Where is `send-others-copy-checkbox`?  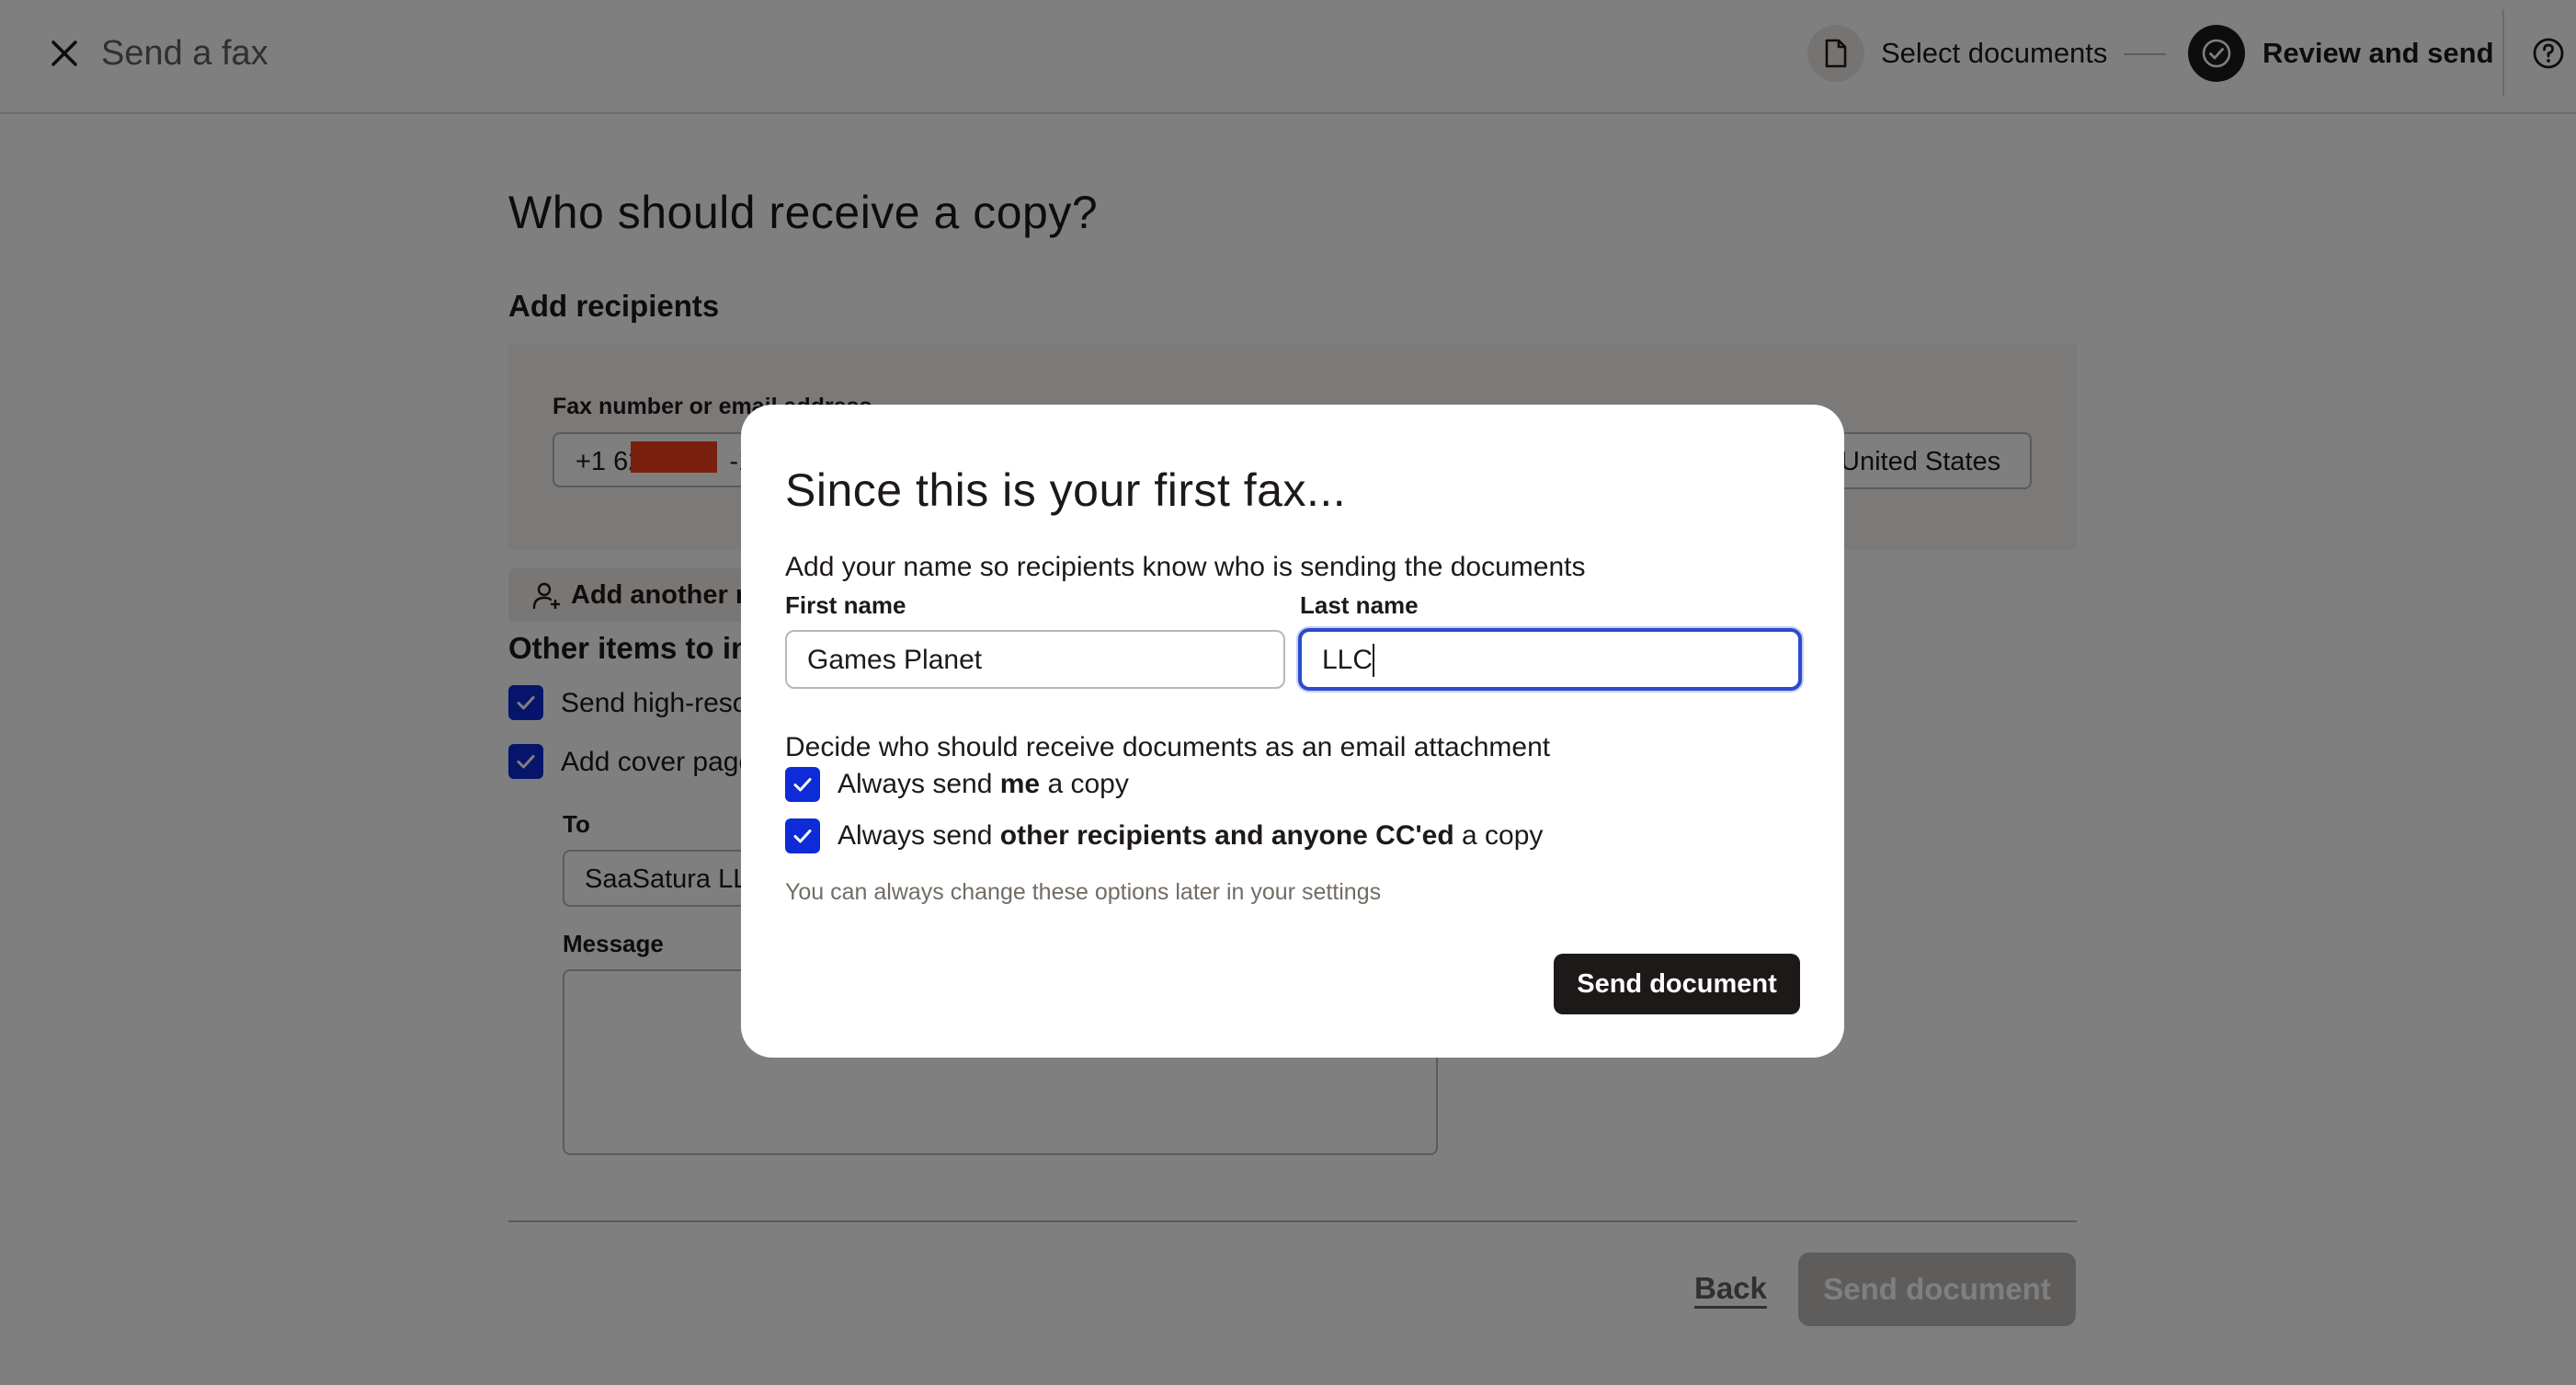
send-others-copy-checkbox is located at coordinates (802, 835).